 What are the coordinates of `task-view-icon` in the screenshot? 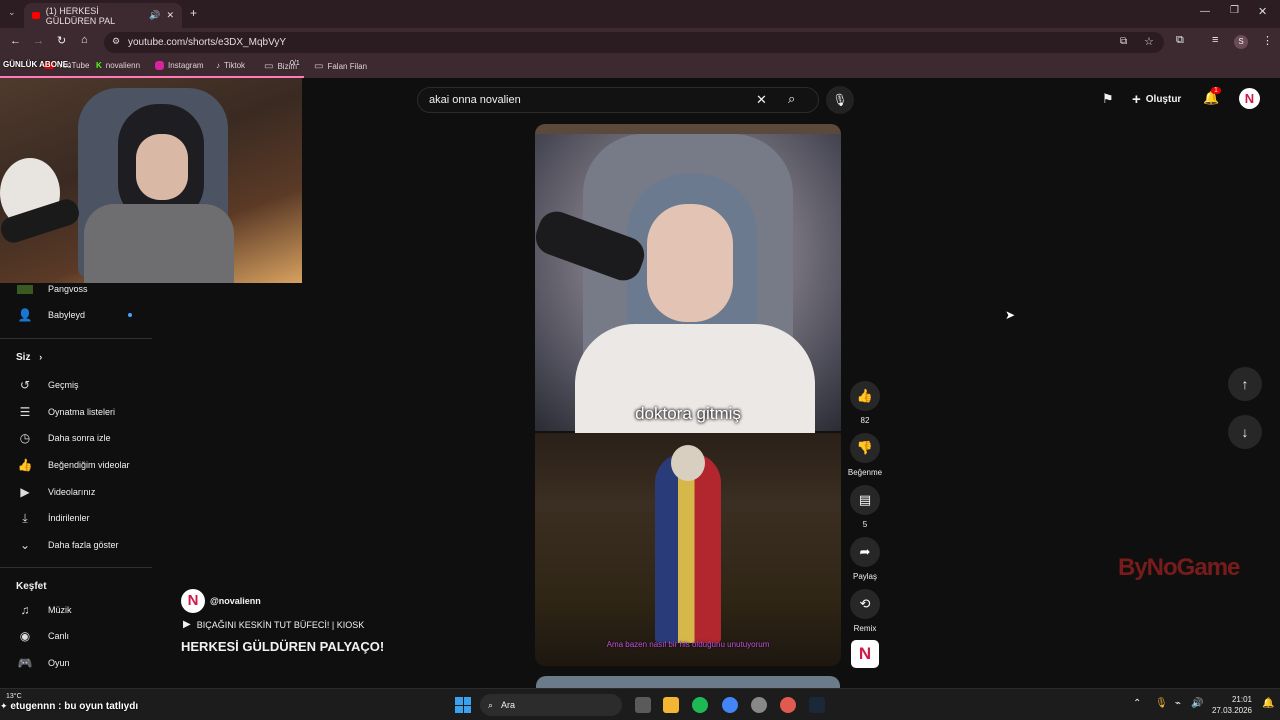 It's located at (643, 705).